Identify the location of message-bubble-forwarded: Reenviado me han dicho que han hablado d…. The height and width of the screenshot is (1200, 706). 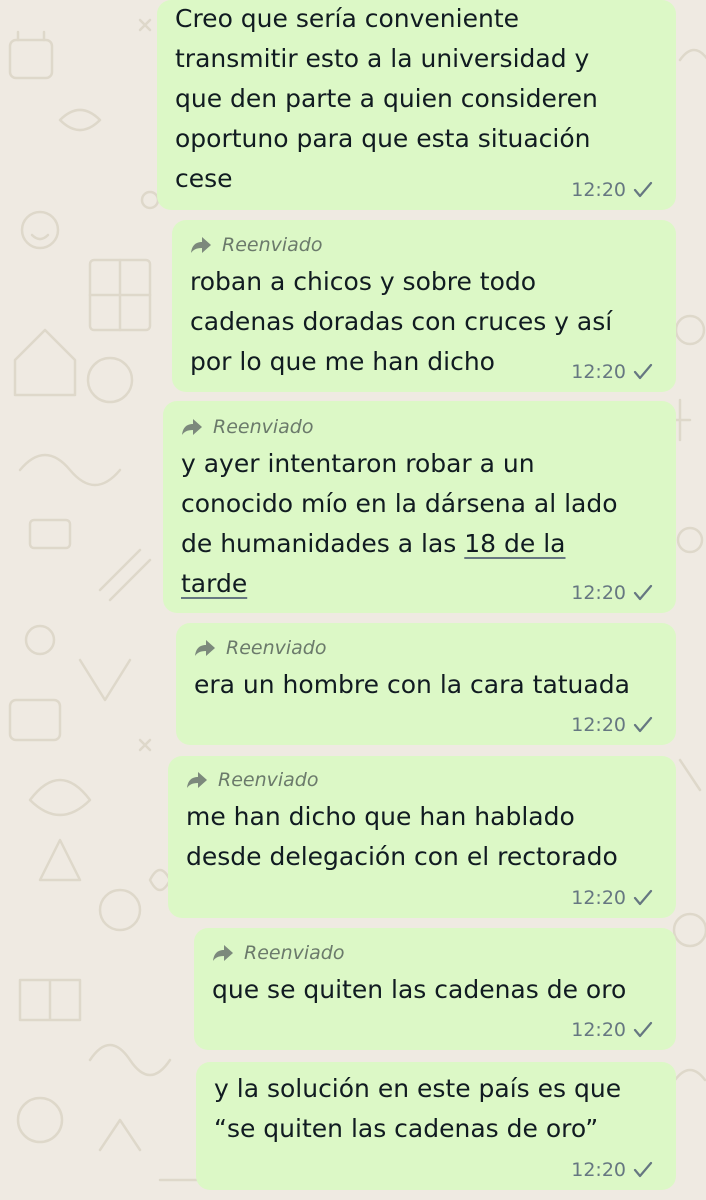
(422, 837).